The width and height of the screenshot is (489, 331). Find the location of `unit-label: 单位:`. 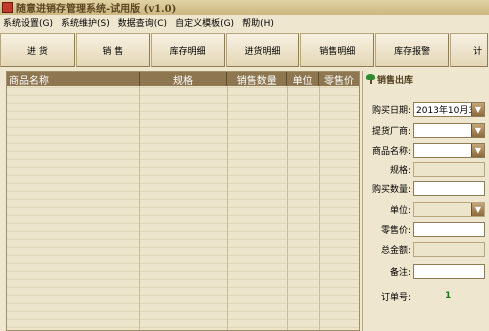

unit-label: 单位: is located at coordinates (400, 210).